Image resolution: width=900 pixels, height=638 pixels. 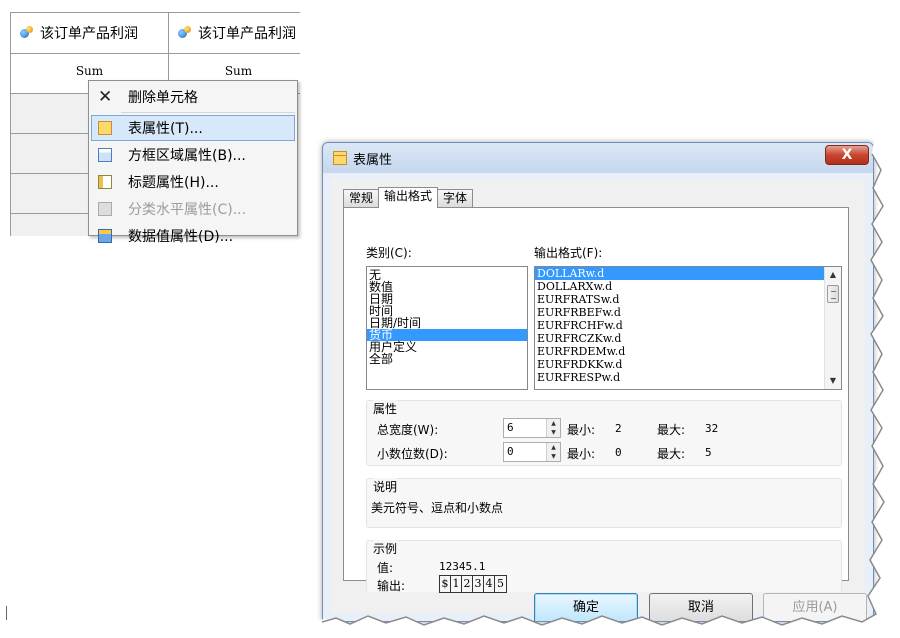 I want to click on ok-button: 确定, so click(x=586, y=607).